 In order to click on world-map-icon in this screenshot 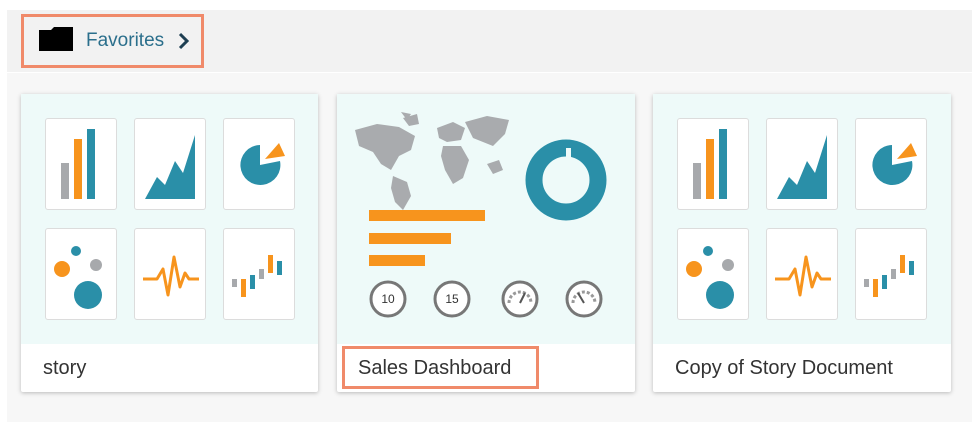, I will do `click(432, 161)`.